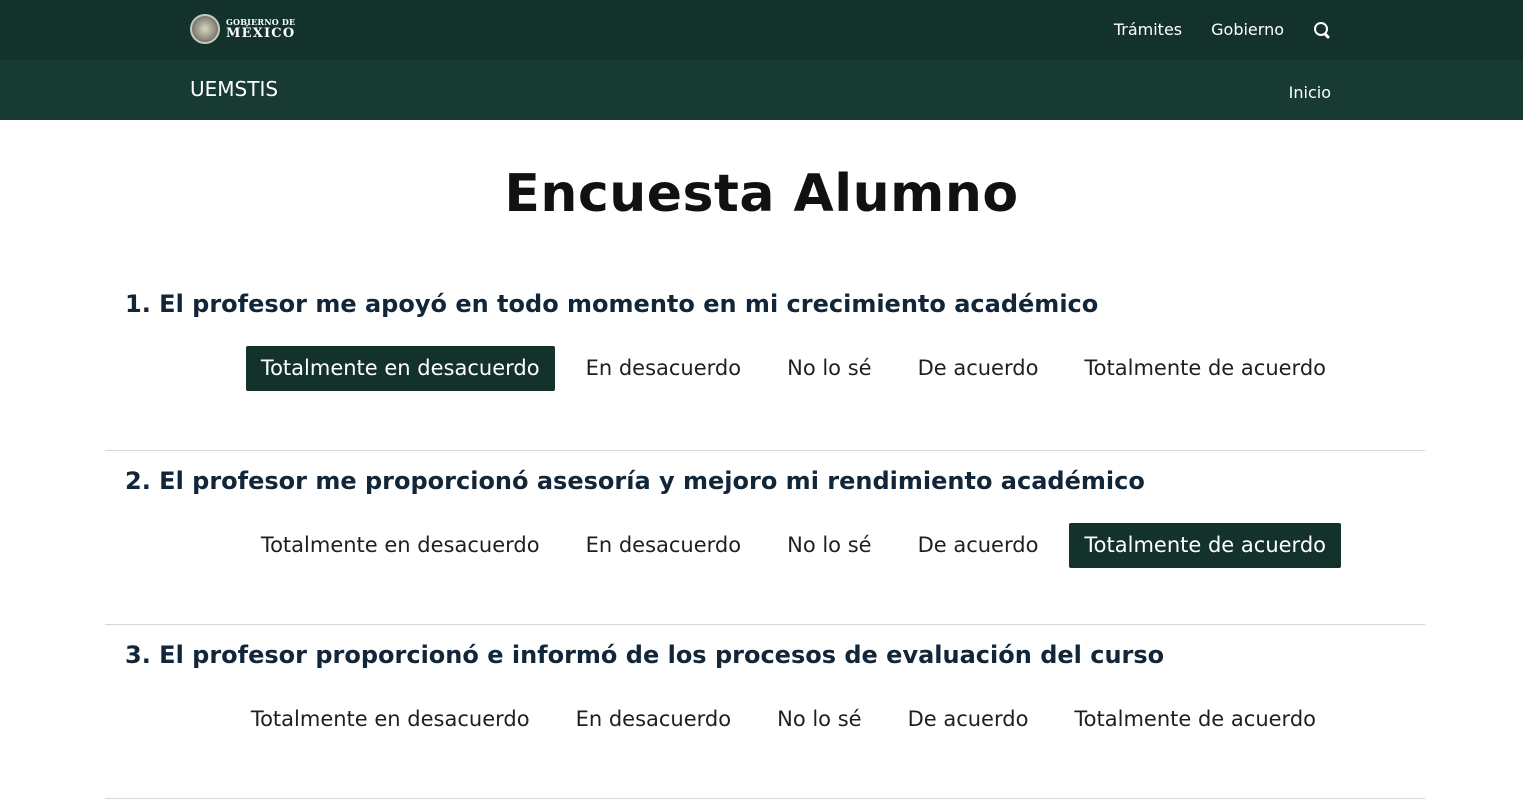  What do you see at coordinates (761, 30) in the screenshot?
I see `top-navbar: GOBIERNO DE MÉXICO Trámites Gobierno` at bounding box center [761, 30].